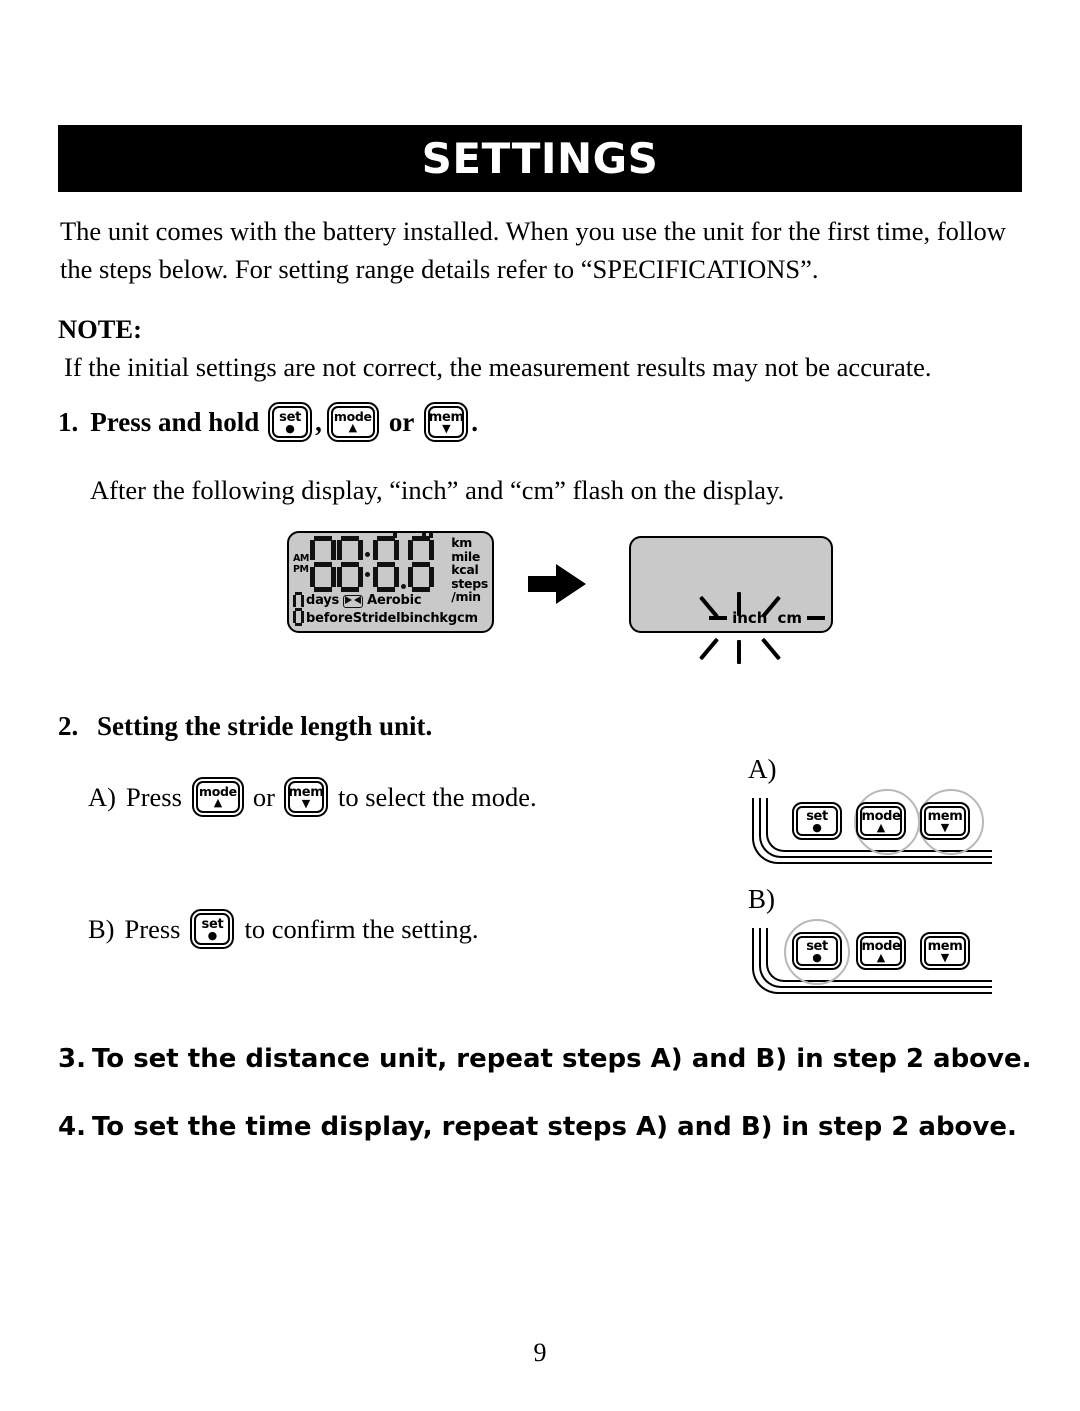 This screenshot has height=1411, width=1080. I want to click on lcd-label-stride: Stride, so click(374, 618).